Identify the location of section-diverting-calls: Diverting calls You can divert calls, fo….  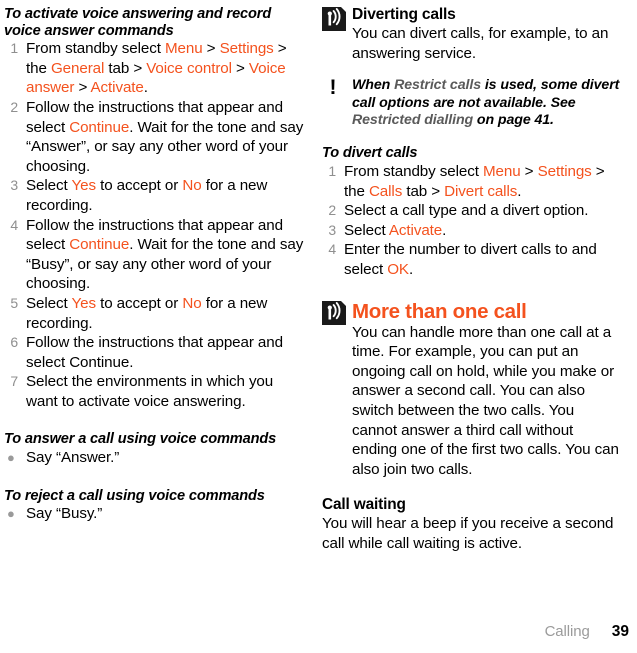
(472, 34).